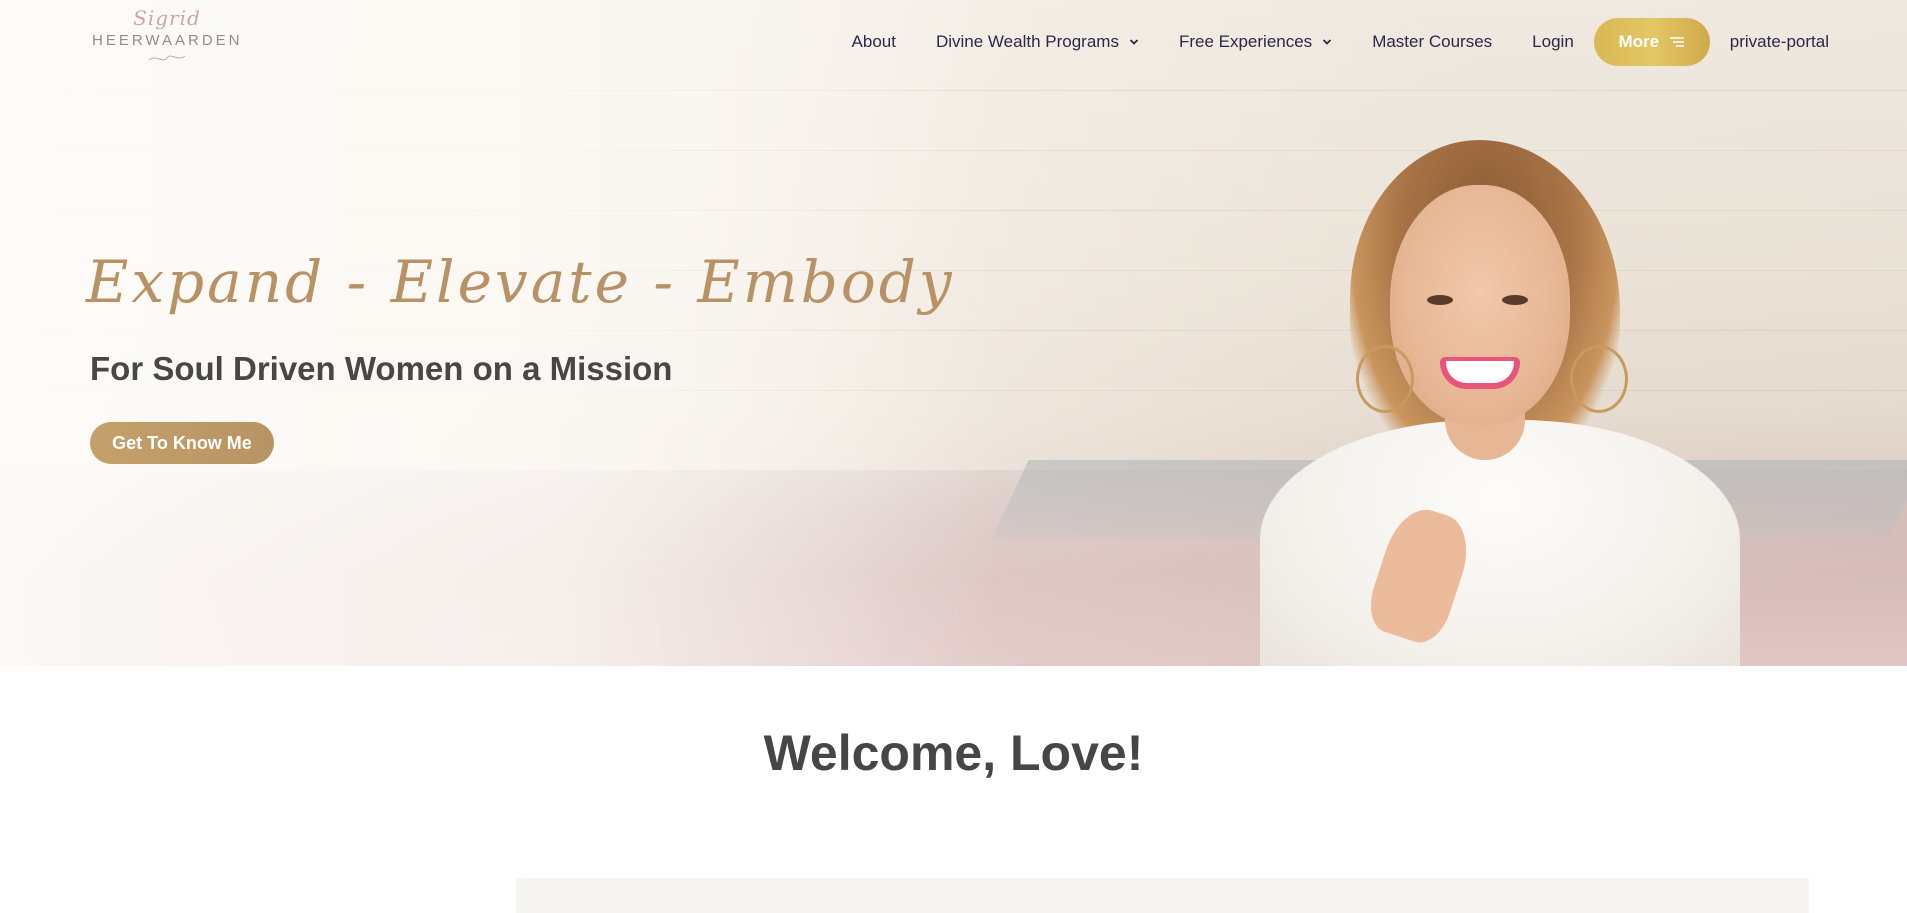 Image resolution: width=1907 pixels, height=913 pixels. Describe the element at coordinates (1677, 42) in the screenshot. I see `menu-lines-icon` at that location.